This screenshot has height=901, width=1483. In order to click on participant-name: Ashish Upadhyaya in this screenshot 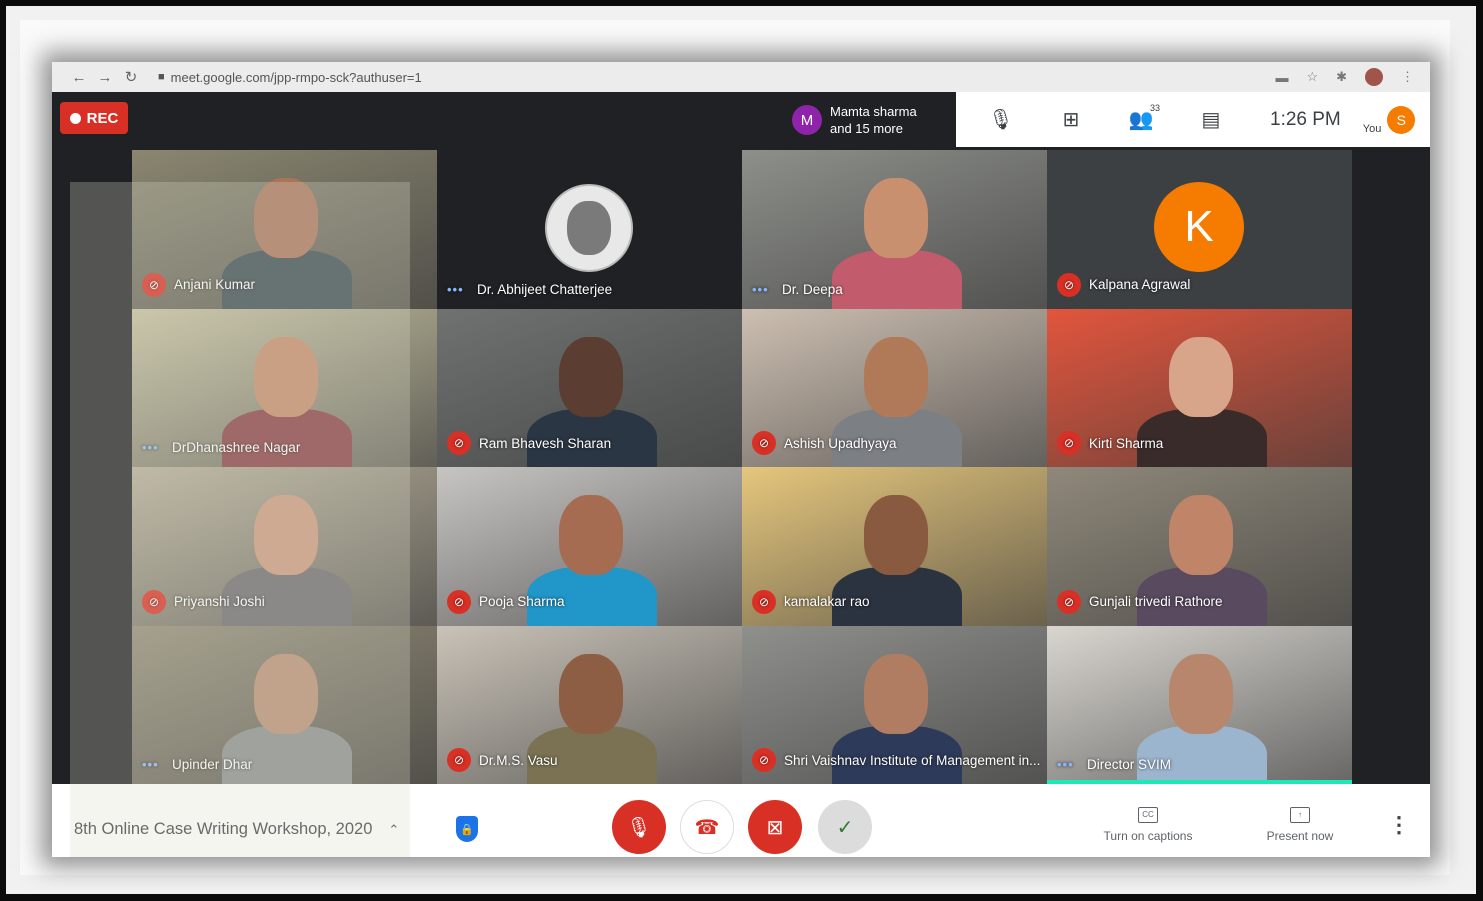, I will do `click(840, 443)`.